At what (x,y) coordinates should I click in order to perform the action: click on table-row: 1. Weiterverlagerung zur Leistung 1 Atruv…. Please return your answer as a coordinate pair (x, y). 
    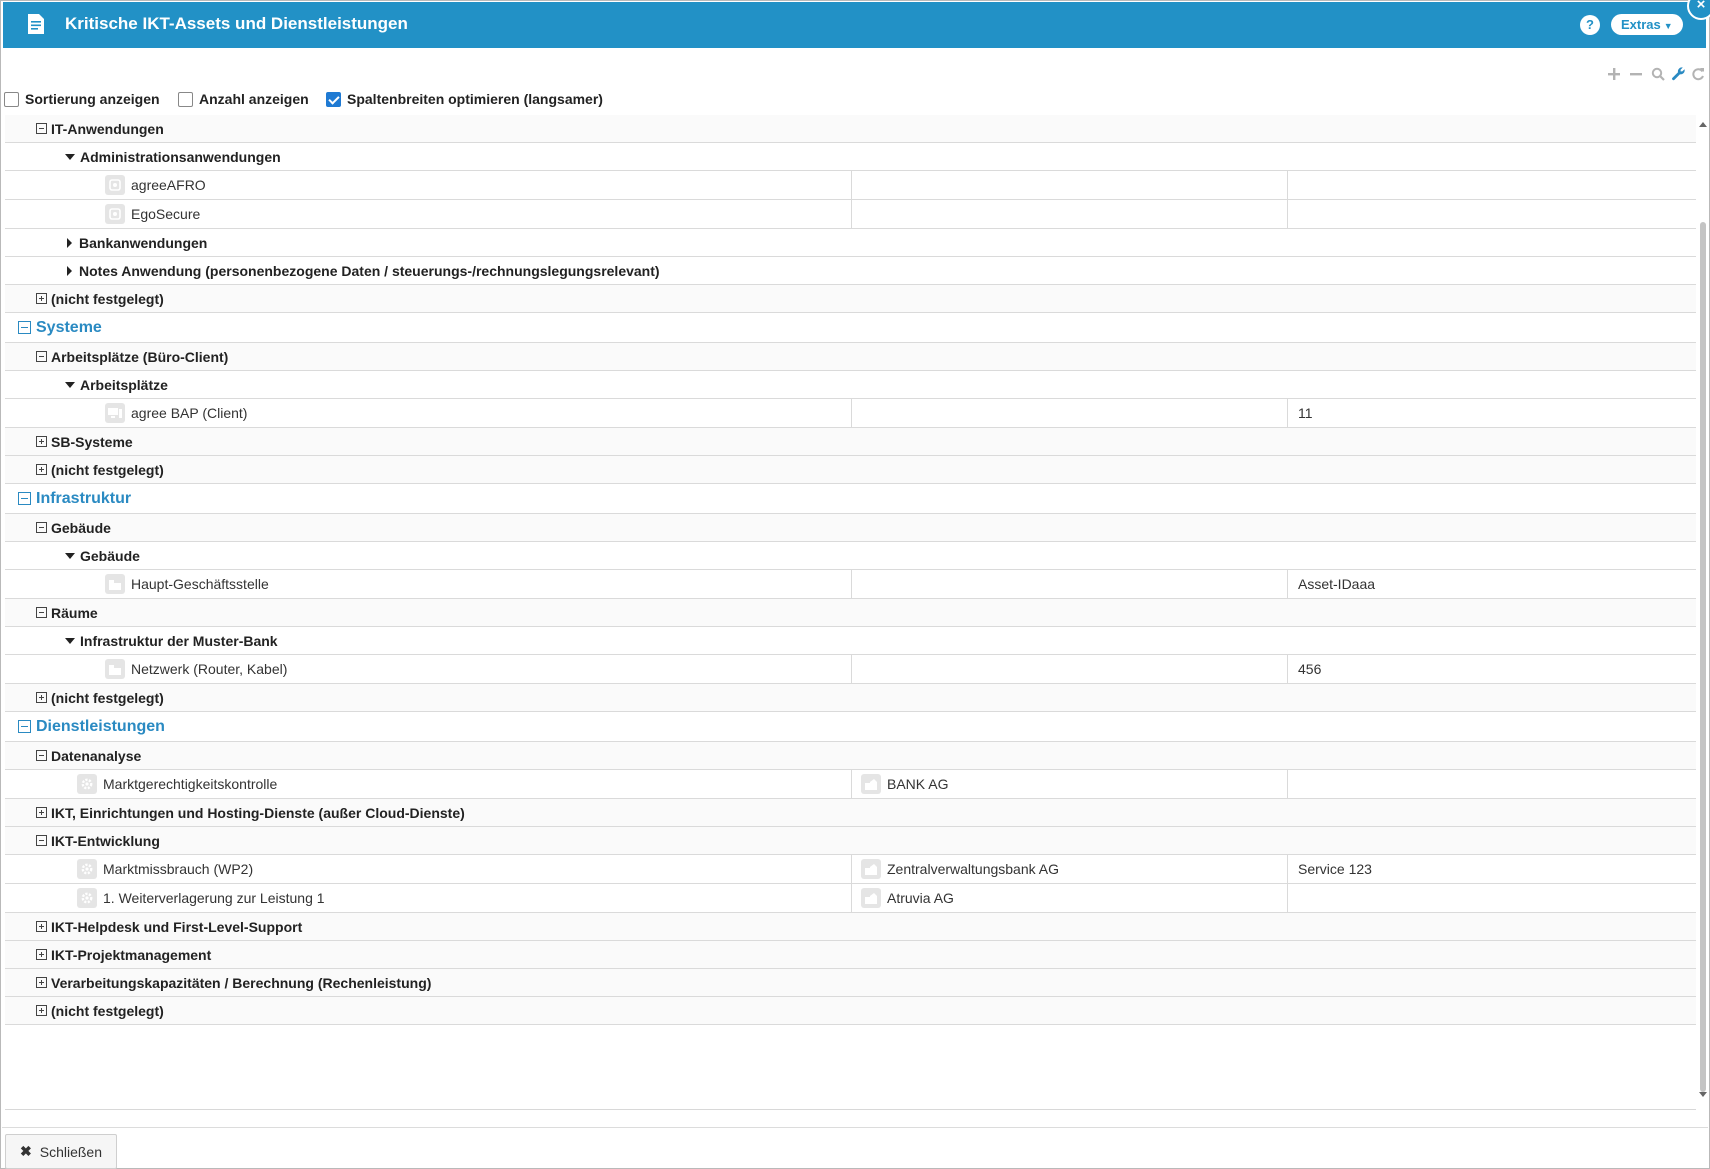
    Looking at the image, I should click on (850, 898).